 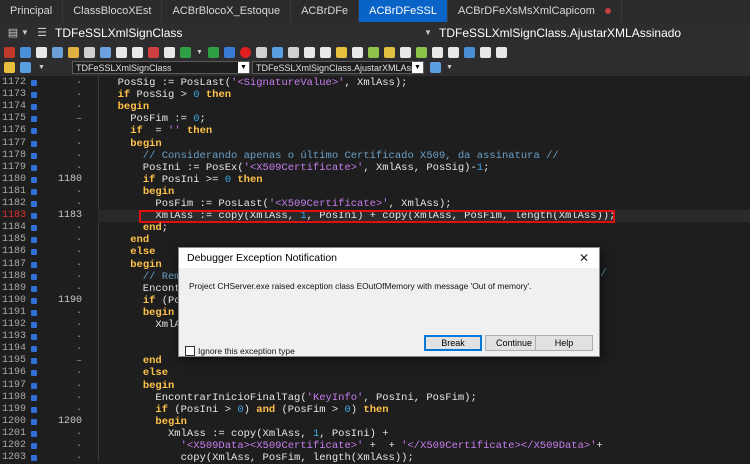 What do you see at coordinates (213, 52) in the screenshot?
I see `run-without-debug-icon` at bounding box center [213, 52].